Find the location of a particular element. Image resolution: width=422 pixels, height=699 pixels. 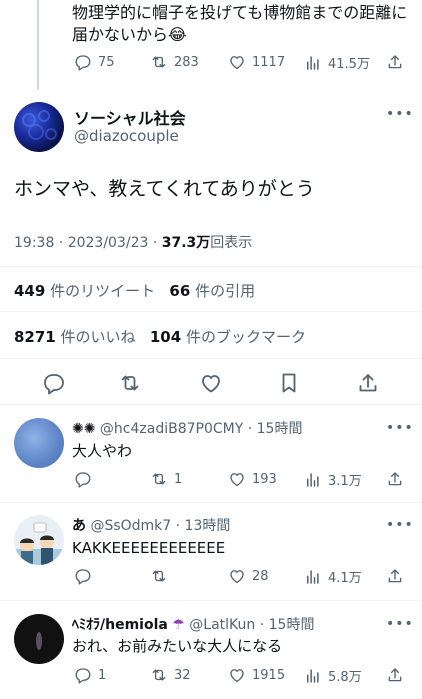

reply-views-button: 5.8万 is located at coordinates (333, 675).